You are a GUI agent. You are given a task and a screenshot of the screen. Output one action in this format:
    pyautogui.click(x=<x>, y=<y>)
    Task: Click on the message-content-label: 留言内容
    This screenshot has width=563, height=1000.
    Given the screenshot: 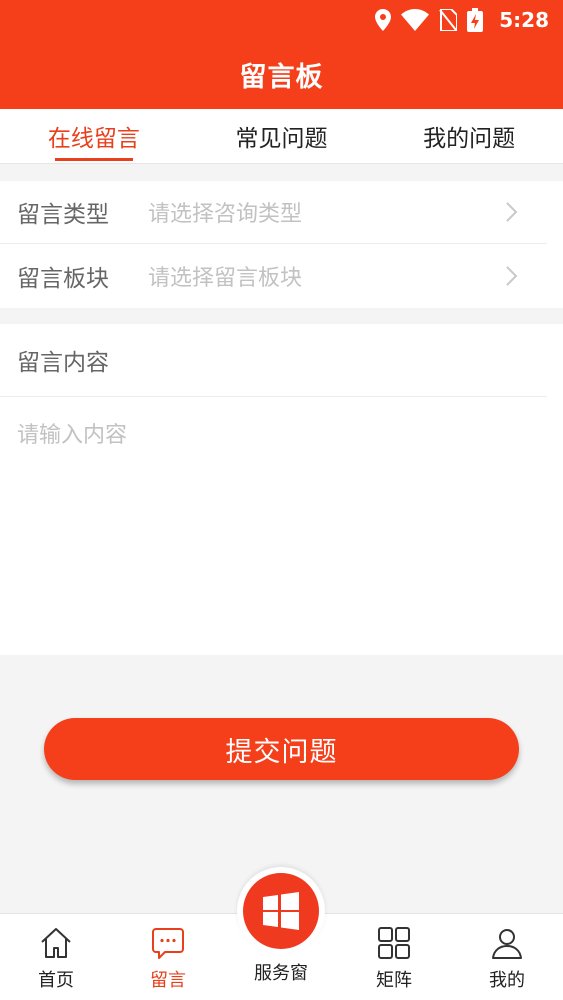 What is the action you would take?
    pyautogui.click(x=273, y=360)
    